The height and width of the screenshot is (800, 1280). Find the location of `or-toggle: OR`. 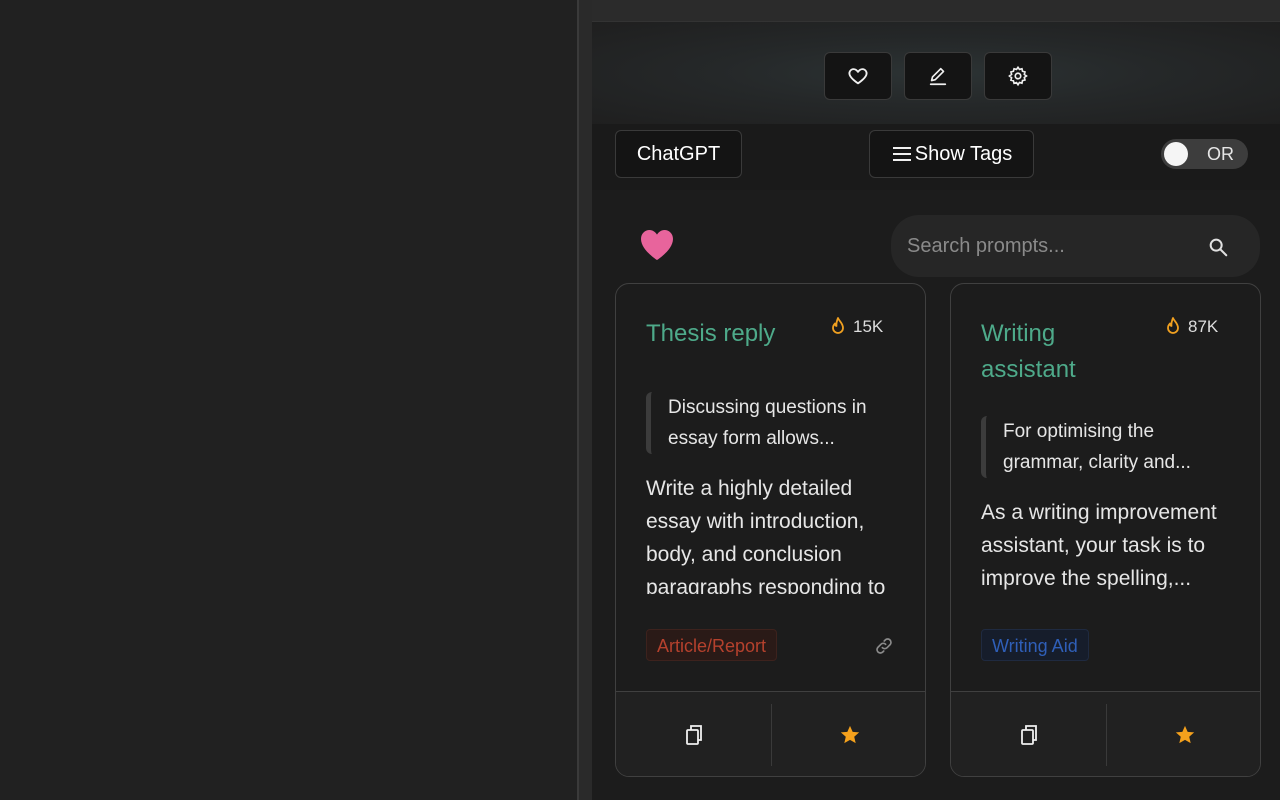

or-toggle: OR is located at coordinates (1204, 154).